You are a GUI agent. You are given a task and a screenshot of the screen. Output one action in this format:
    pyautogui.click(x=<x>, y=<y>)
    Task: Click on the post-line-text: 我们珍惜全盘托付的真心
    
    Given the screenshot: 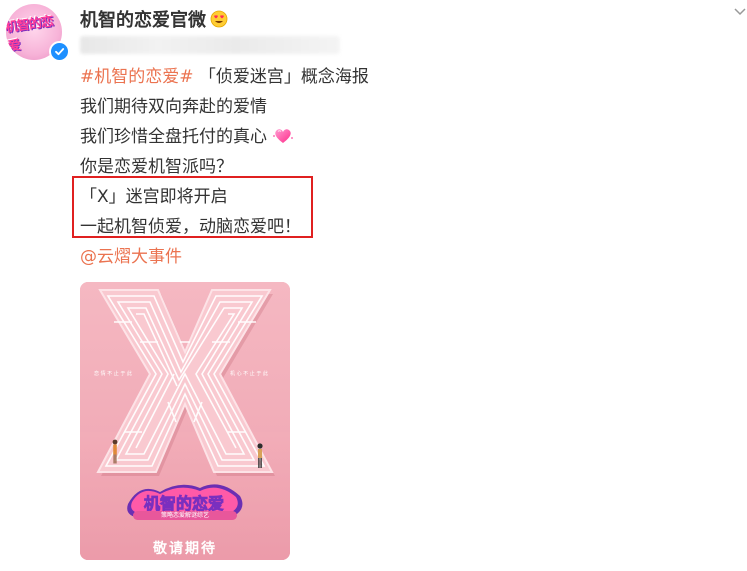 What is the action you would take?
    pyautogui.click(x=173, y=137)
    